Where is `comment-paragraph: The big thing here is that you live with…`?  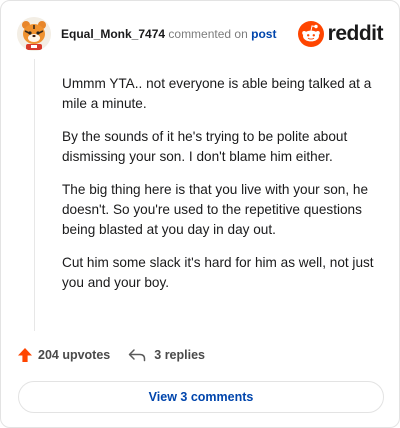
comment-paragraph: The big thing here is that you live with… is located at coordinates (215, 209).